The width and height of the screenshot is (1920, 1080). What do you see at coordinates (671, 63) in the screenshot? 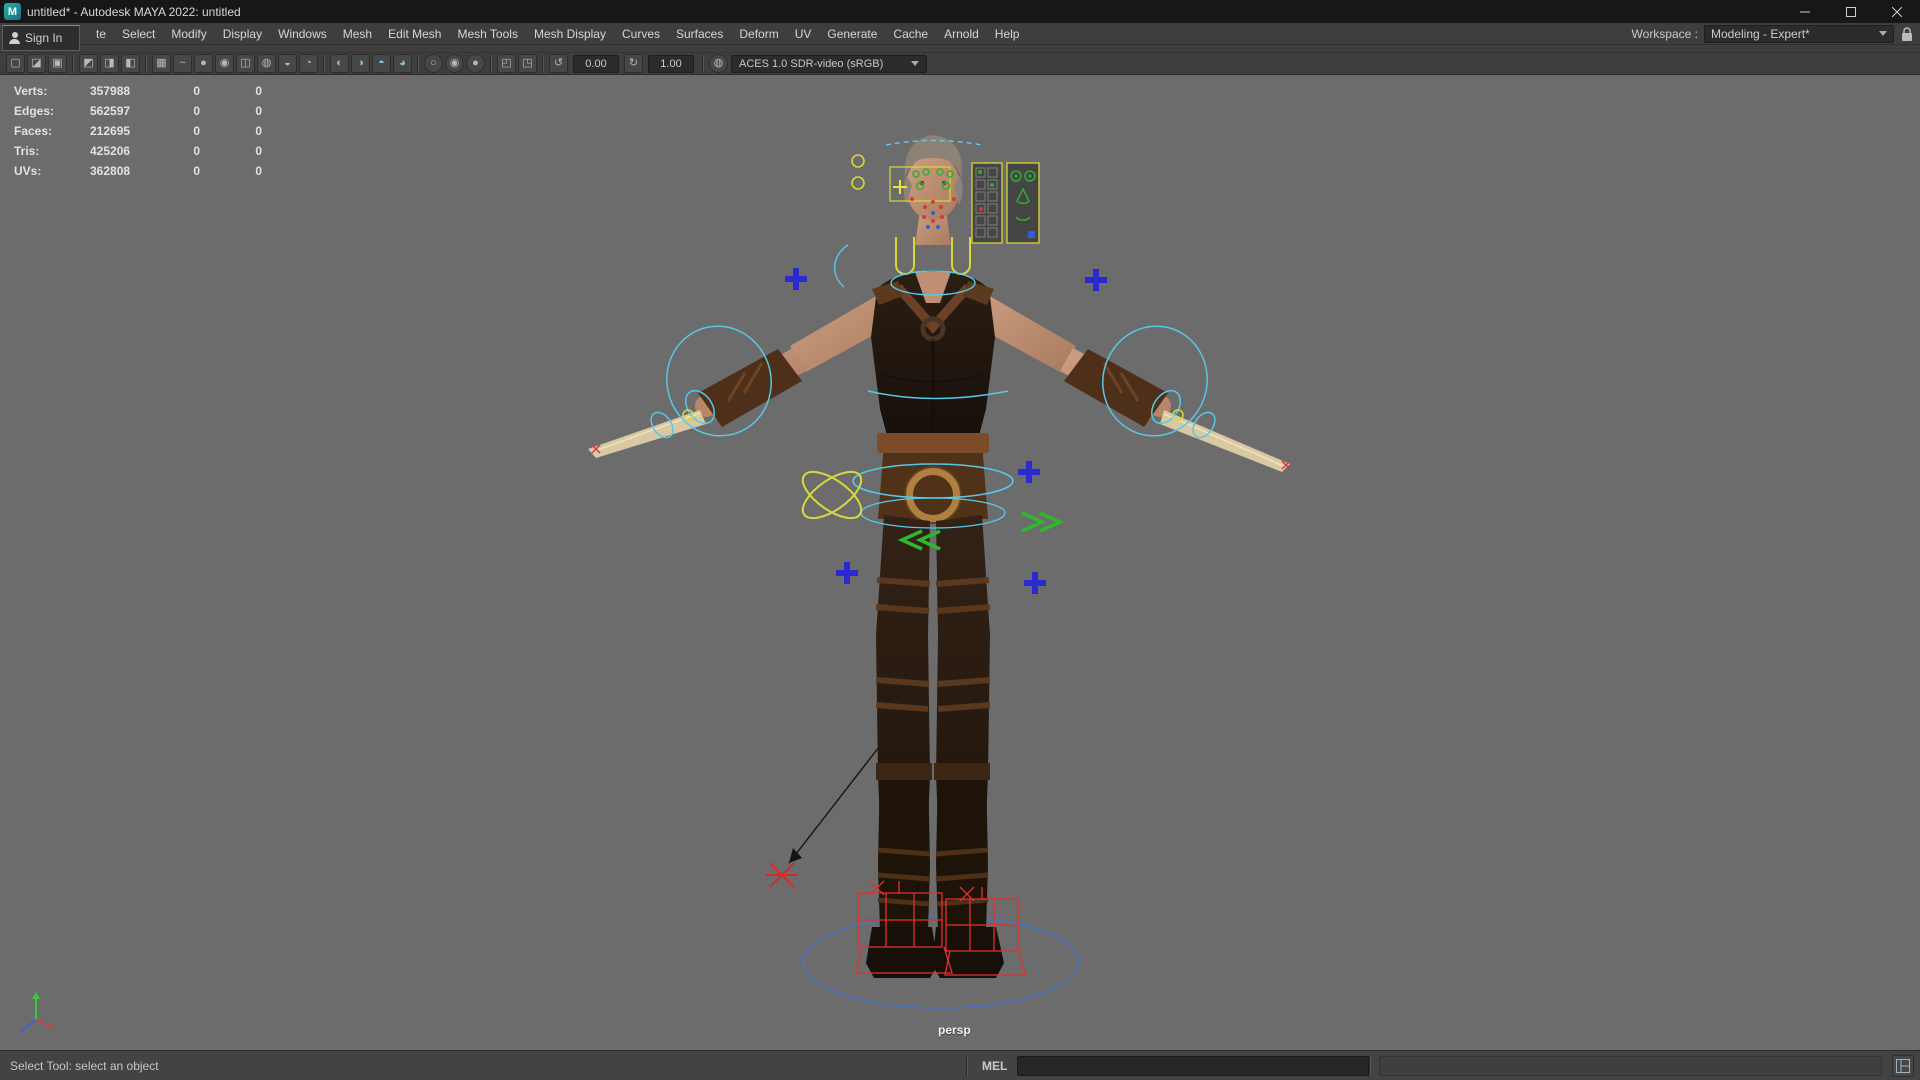
I see `scale-step-field` at bounding box center [671, 63].